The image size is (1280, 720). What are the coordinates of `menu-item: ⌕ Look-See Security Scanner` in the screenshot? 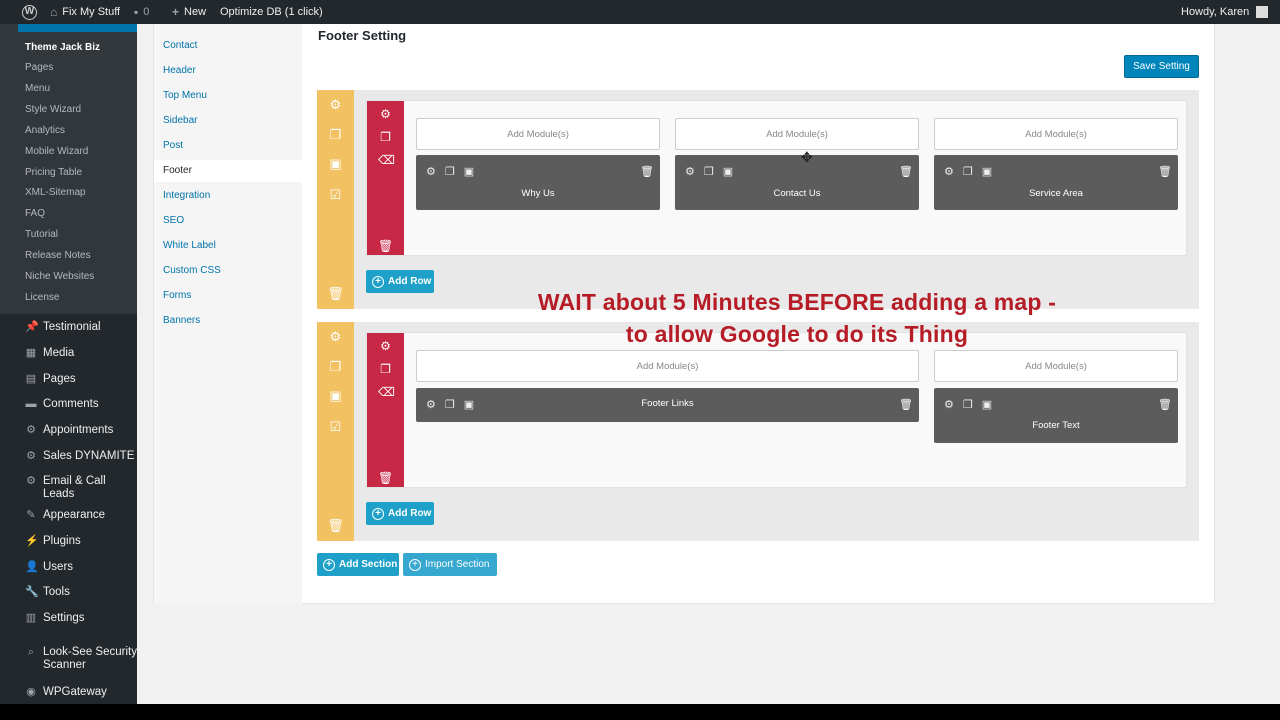 It's located at (81, 659).